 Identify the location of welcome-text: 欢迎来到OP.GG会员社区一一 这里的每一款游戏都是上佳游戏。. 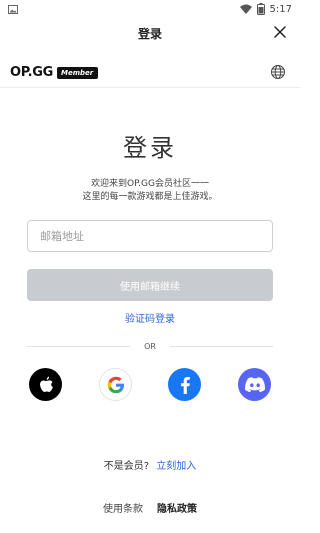
(150, 191).